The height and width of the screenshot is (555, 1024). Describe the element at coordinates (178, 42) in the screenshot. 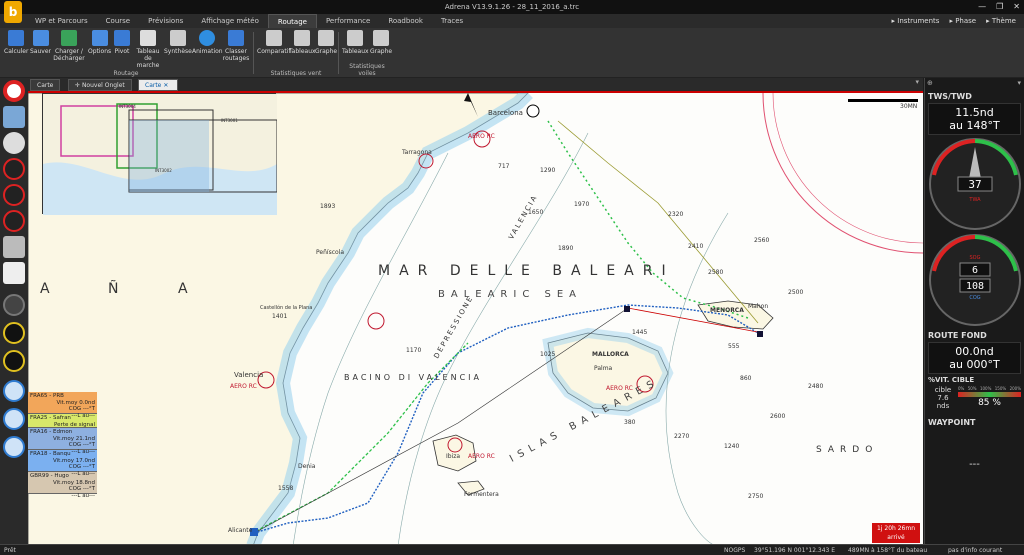

I see `synthese-button: Synthèse` at that location.